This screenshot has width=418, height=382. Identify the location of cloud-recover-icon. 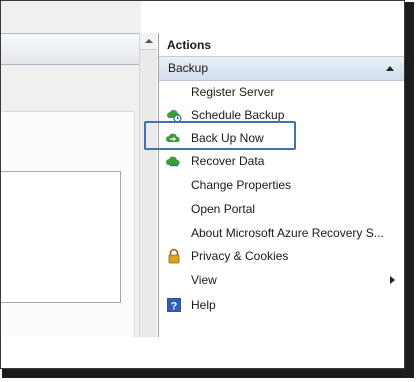
(174, 161).